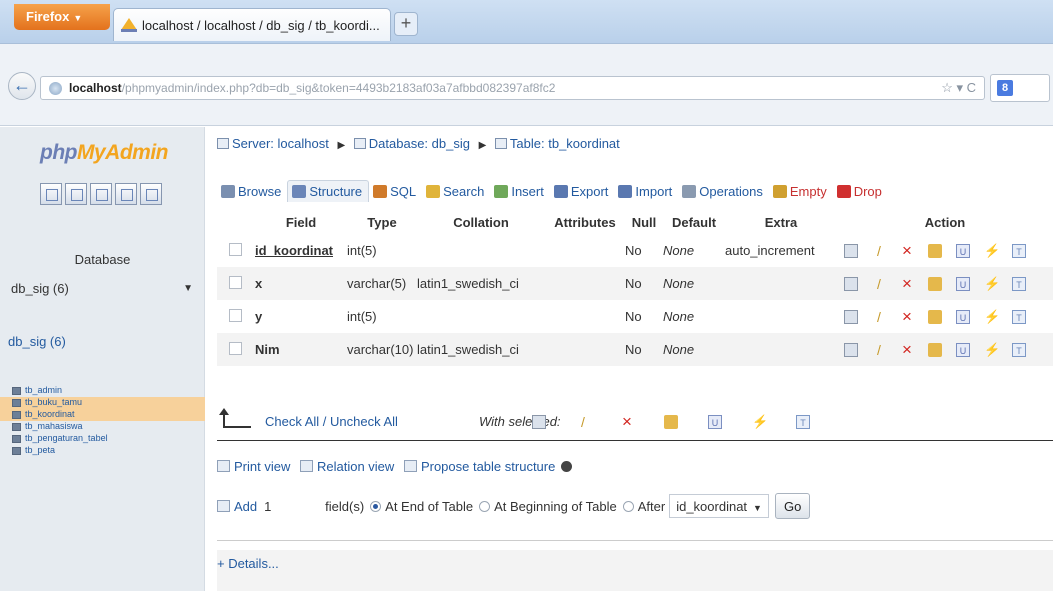 The image size is (1053, 591). Describe the element at coordinates (566, 466) in the screenshot. I see `help-icon` at that location.